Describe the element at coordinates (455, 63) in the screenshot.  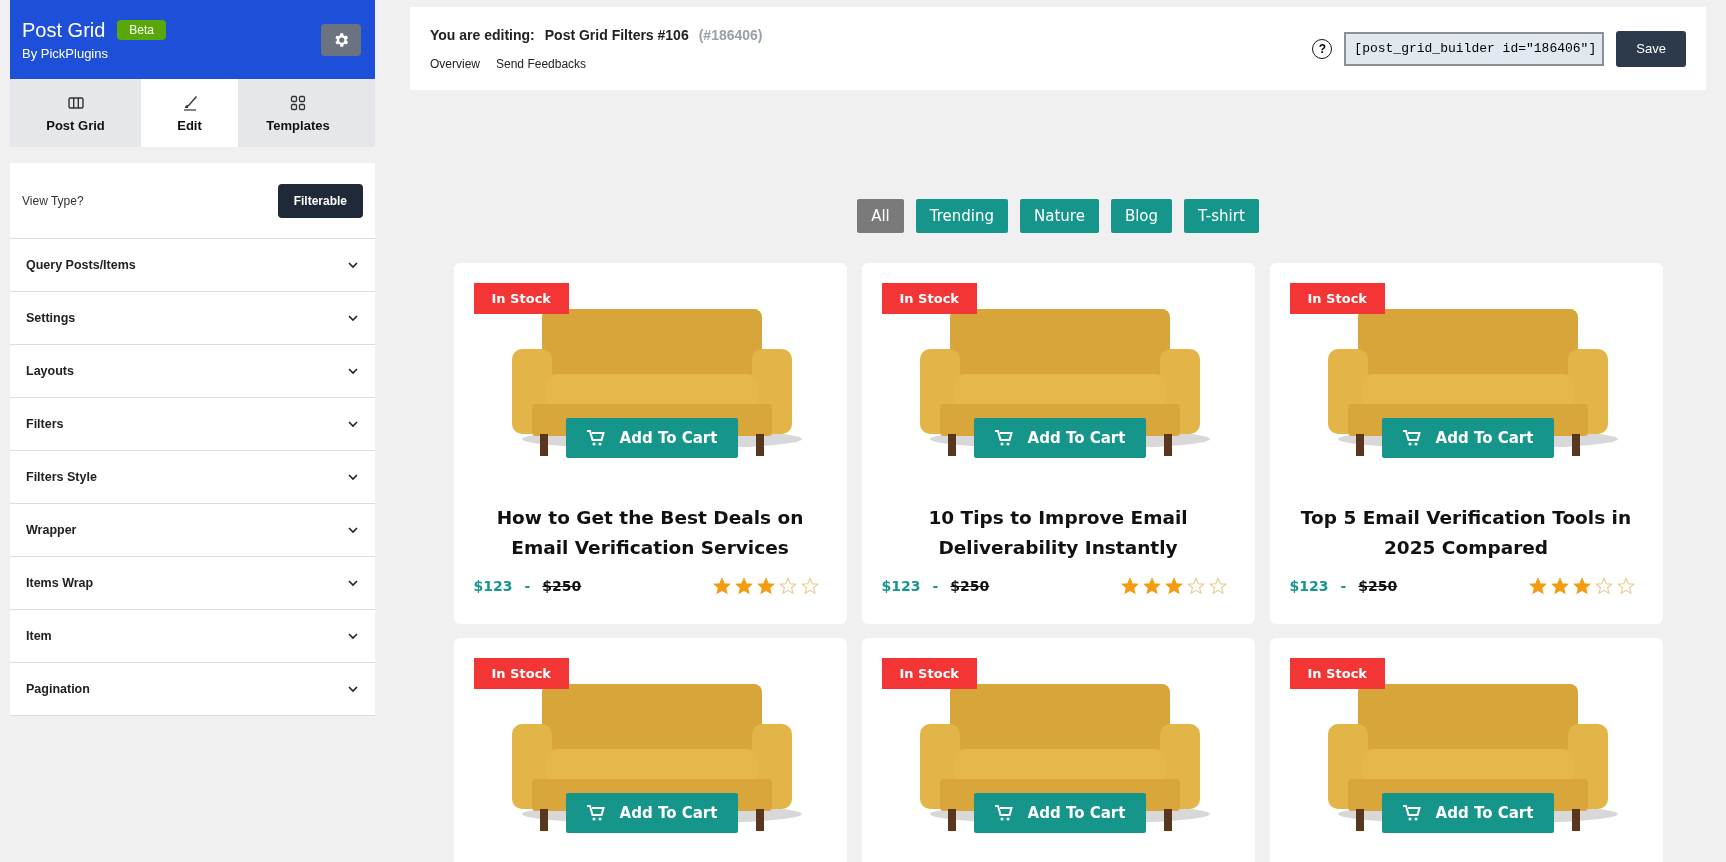
I see `header-link: Overview` at that location.